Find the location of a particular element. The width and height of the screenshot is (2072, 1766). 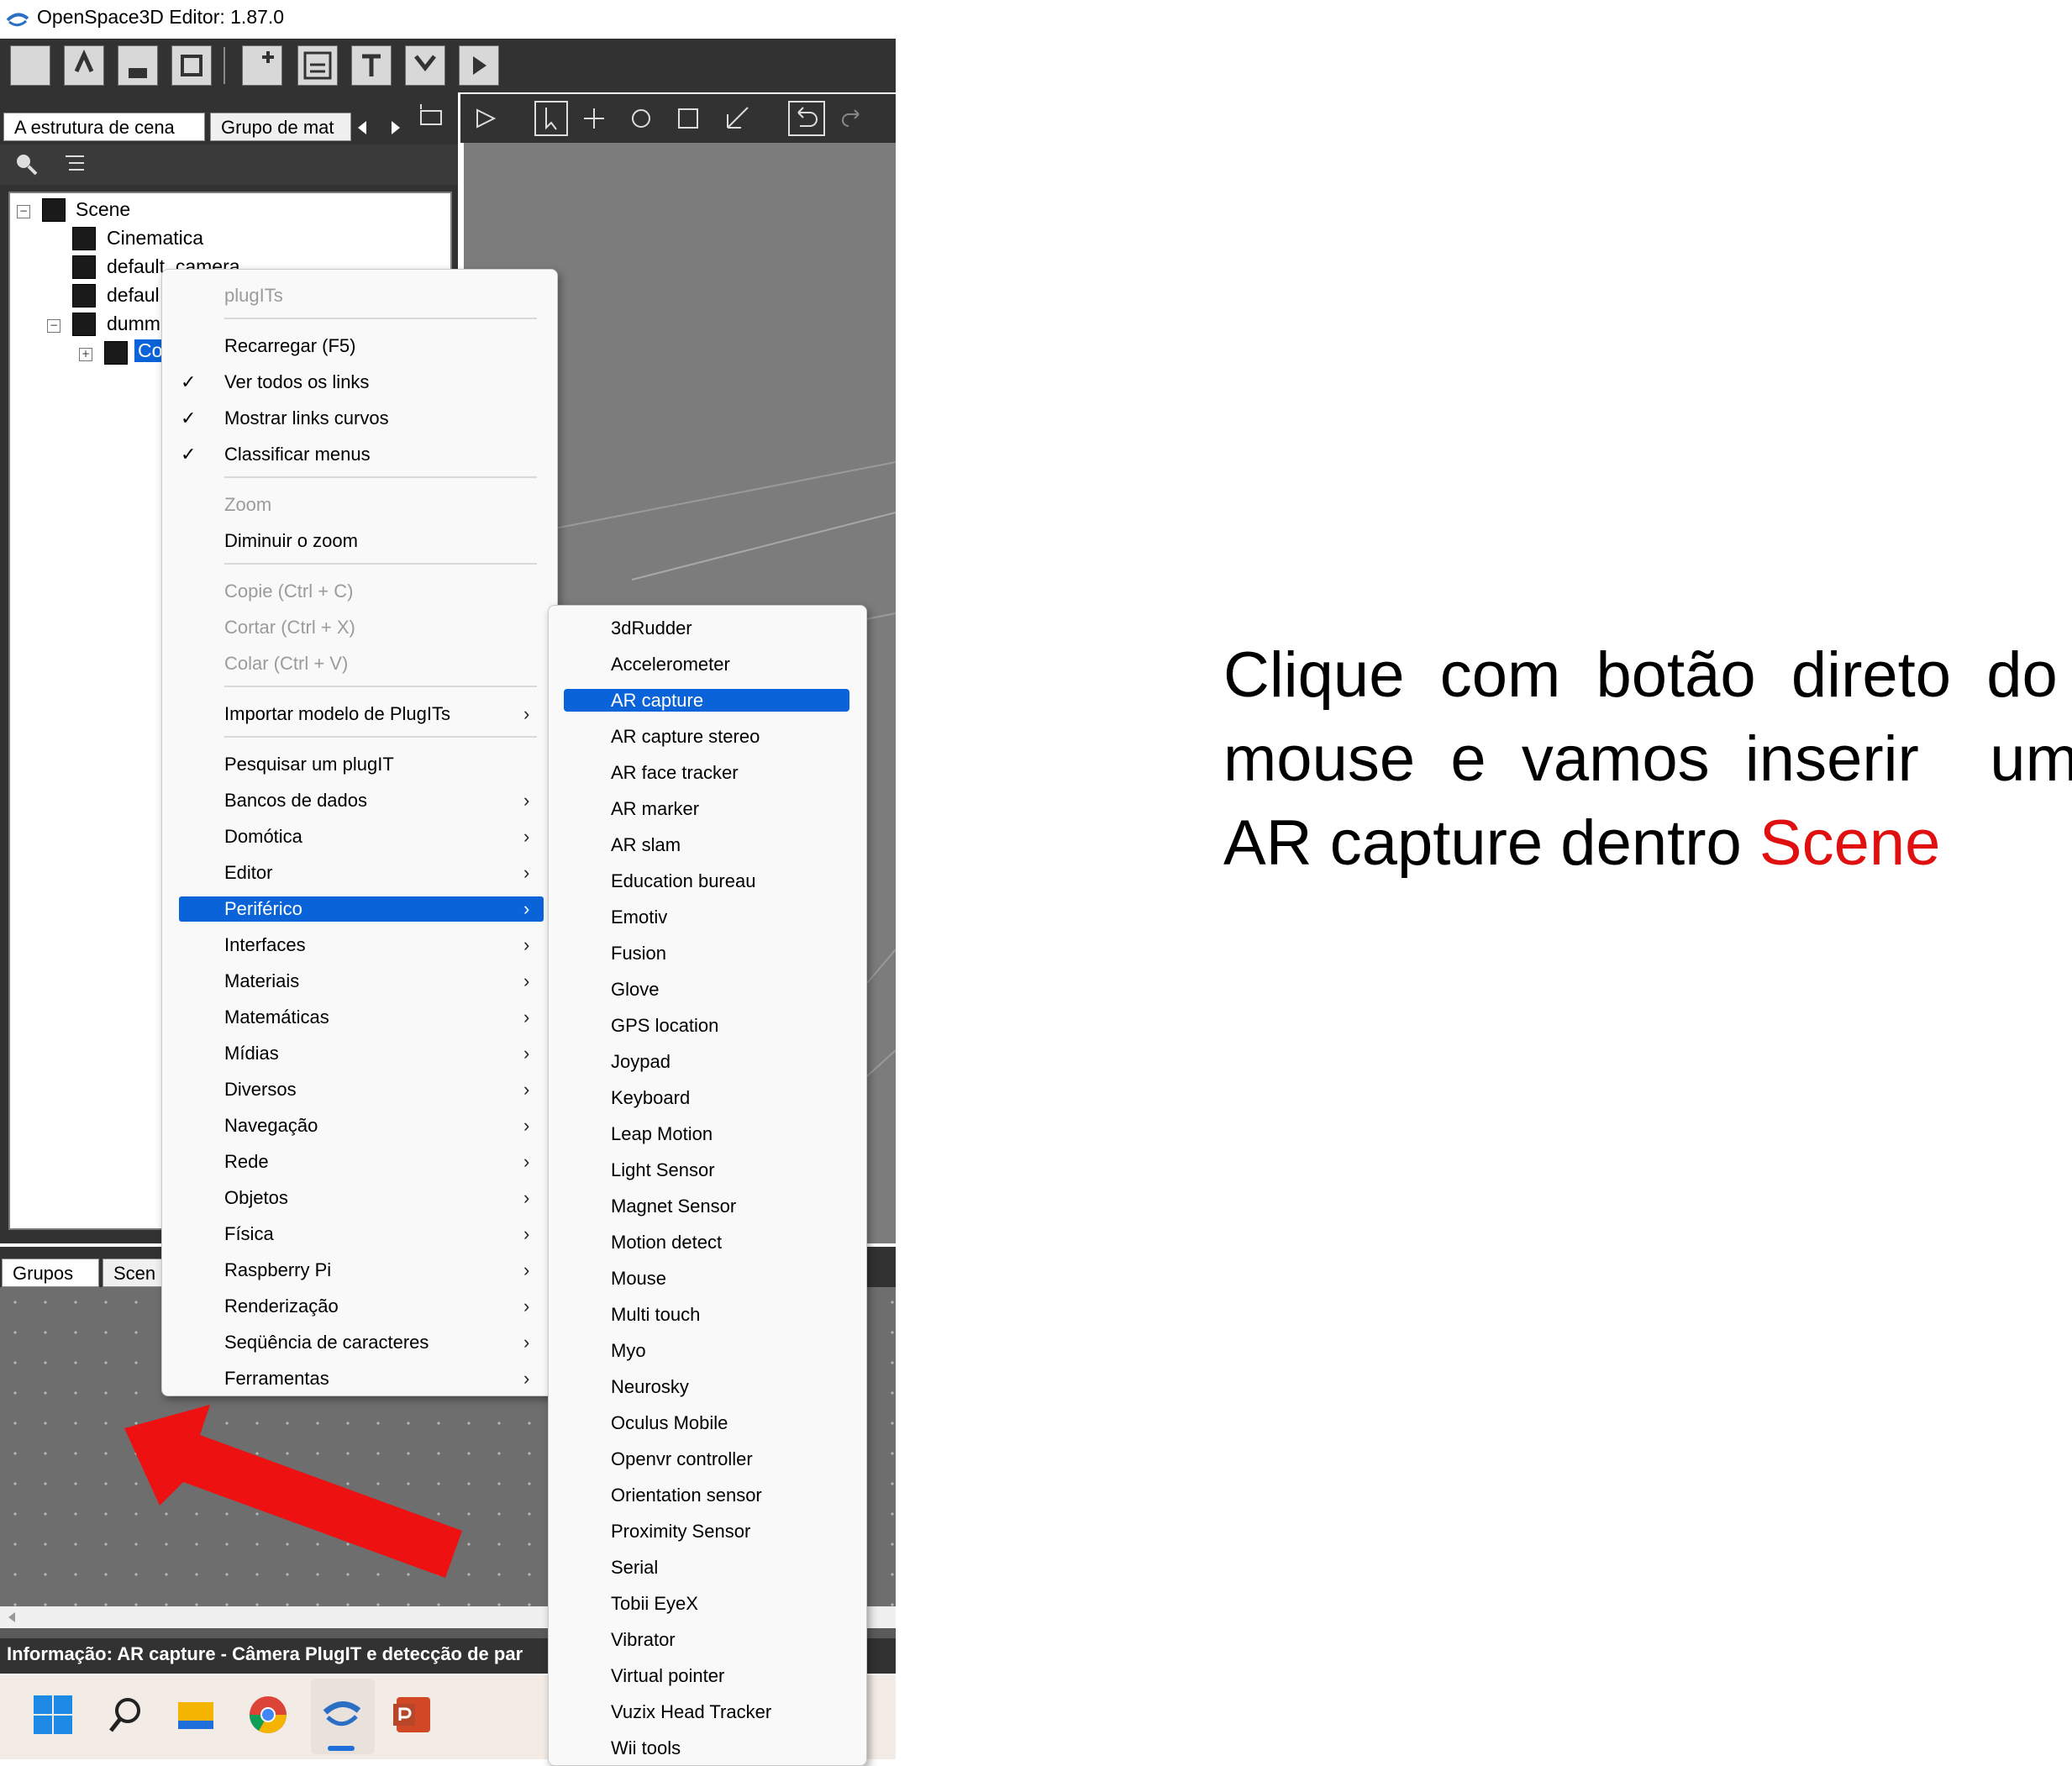

submenu-item-leap-motion: Leap Motion is located at coordinates (707, 1134).